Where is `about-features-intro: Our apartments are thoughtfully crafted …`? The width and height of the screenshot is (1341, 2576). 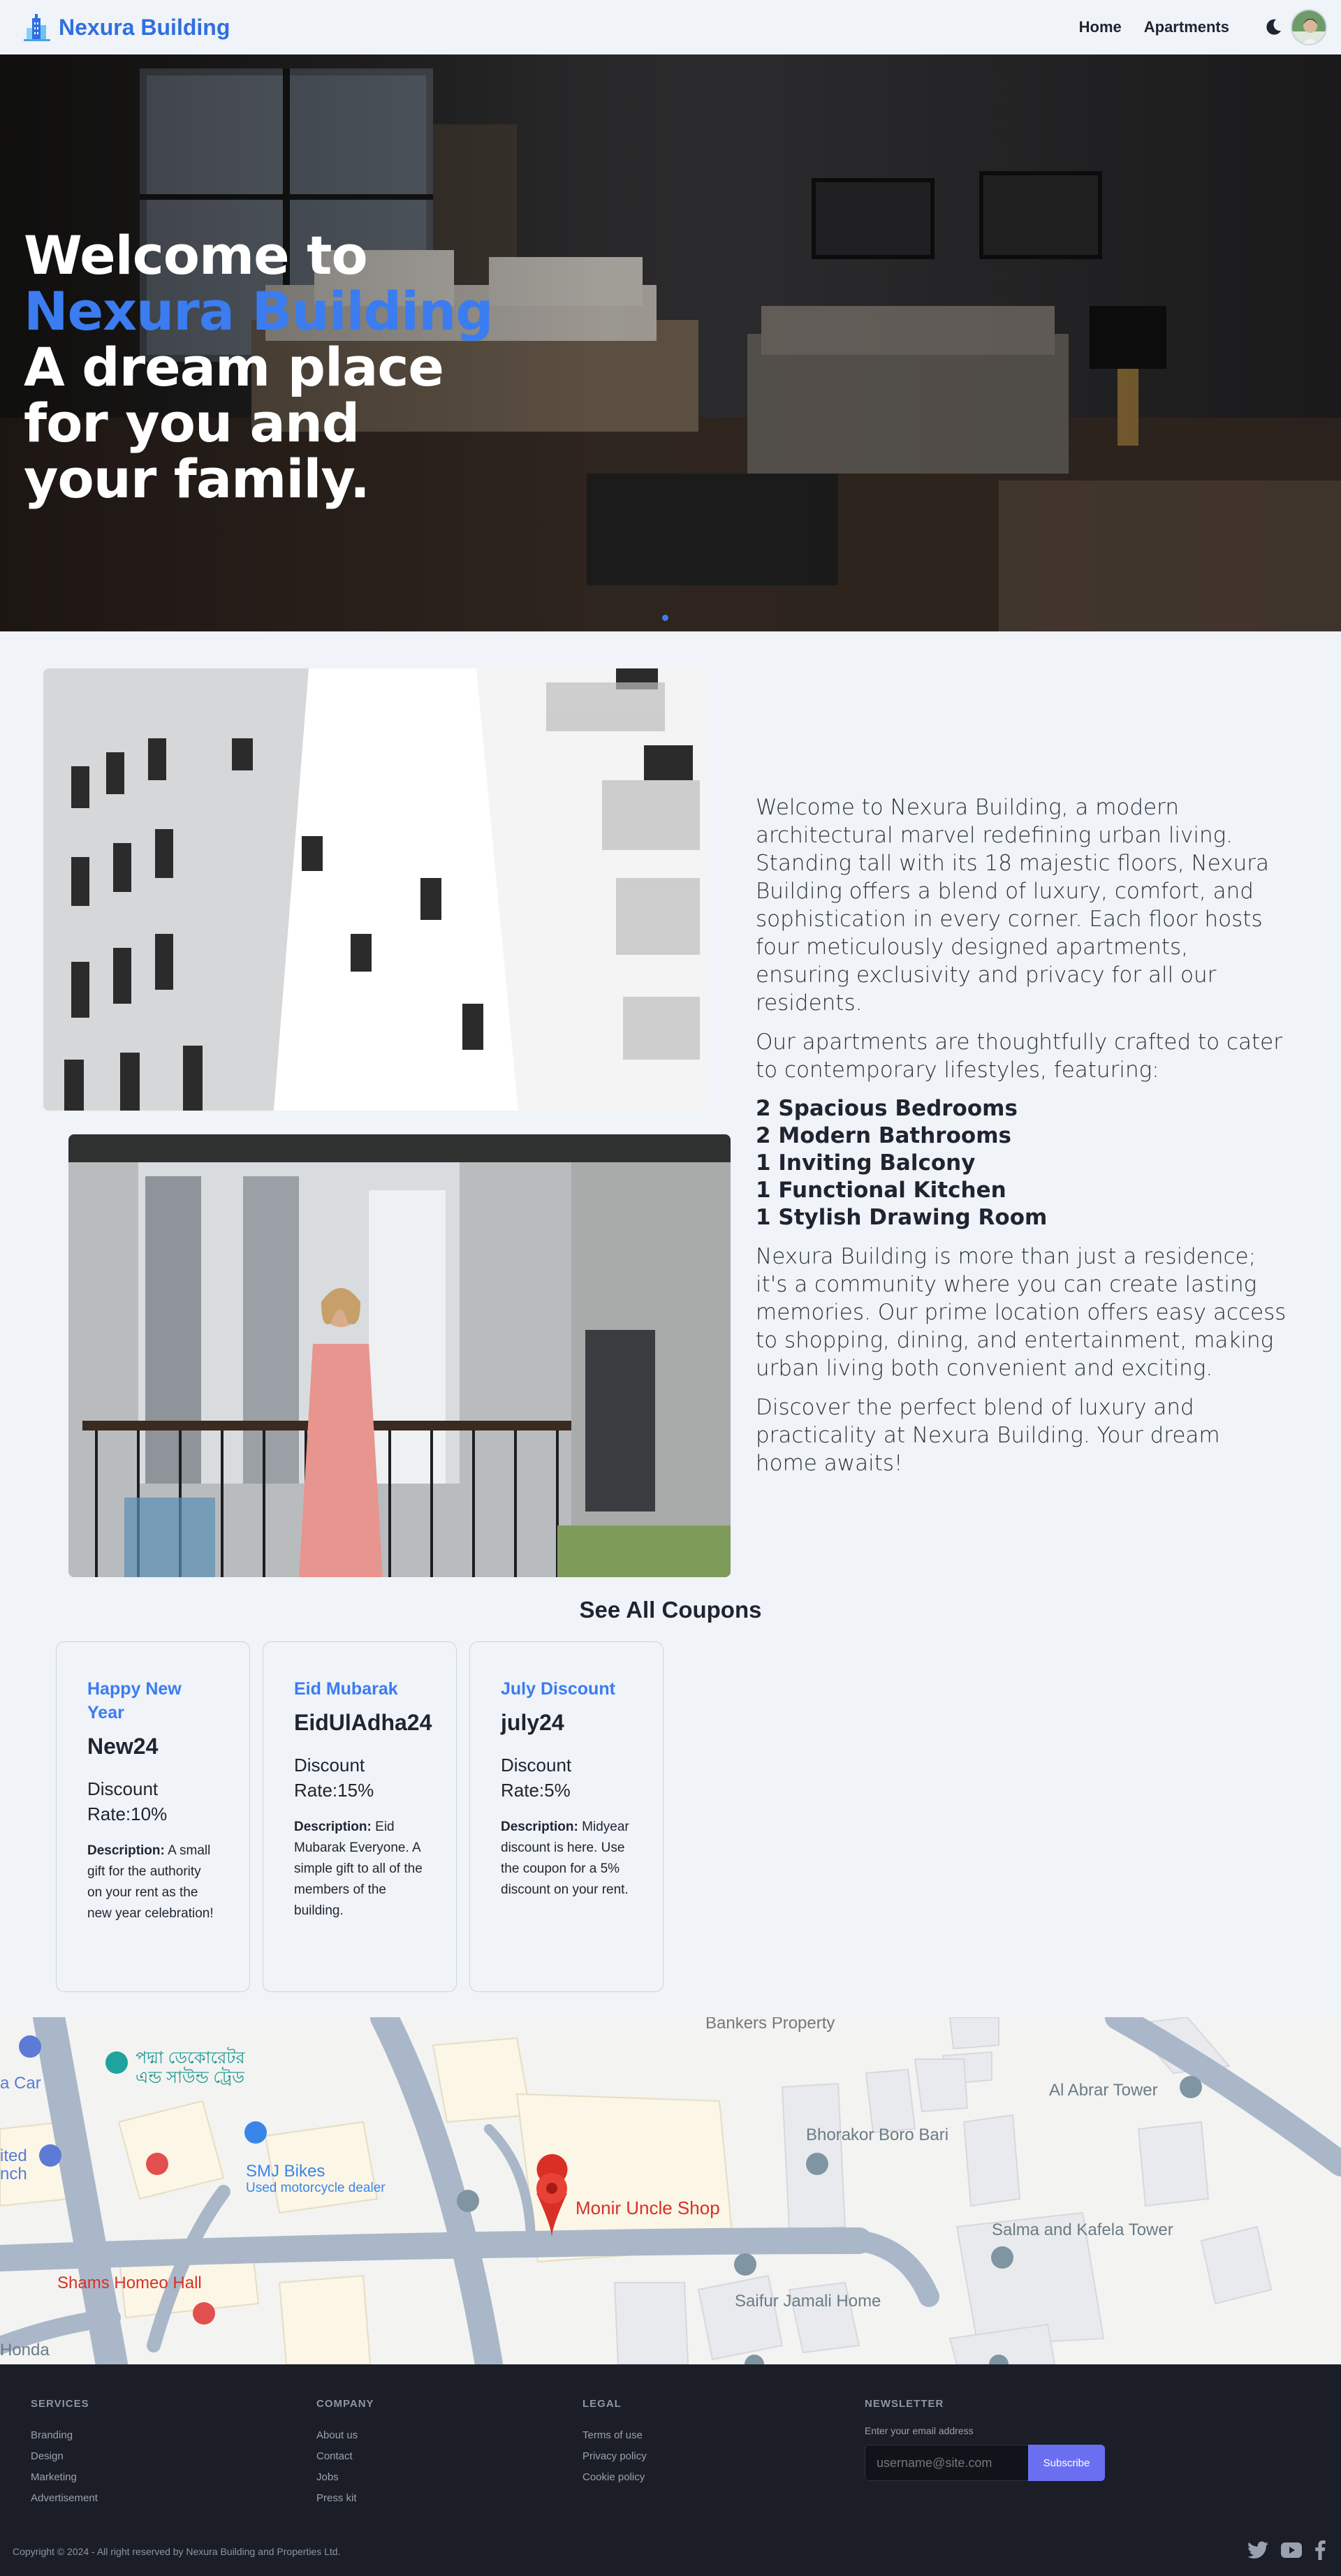 about-features-intro: Our apartments are thoughtfully crafted … is located at coordinates (1019, 1056).